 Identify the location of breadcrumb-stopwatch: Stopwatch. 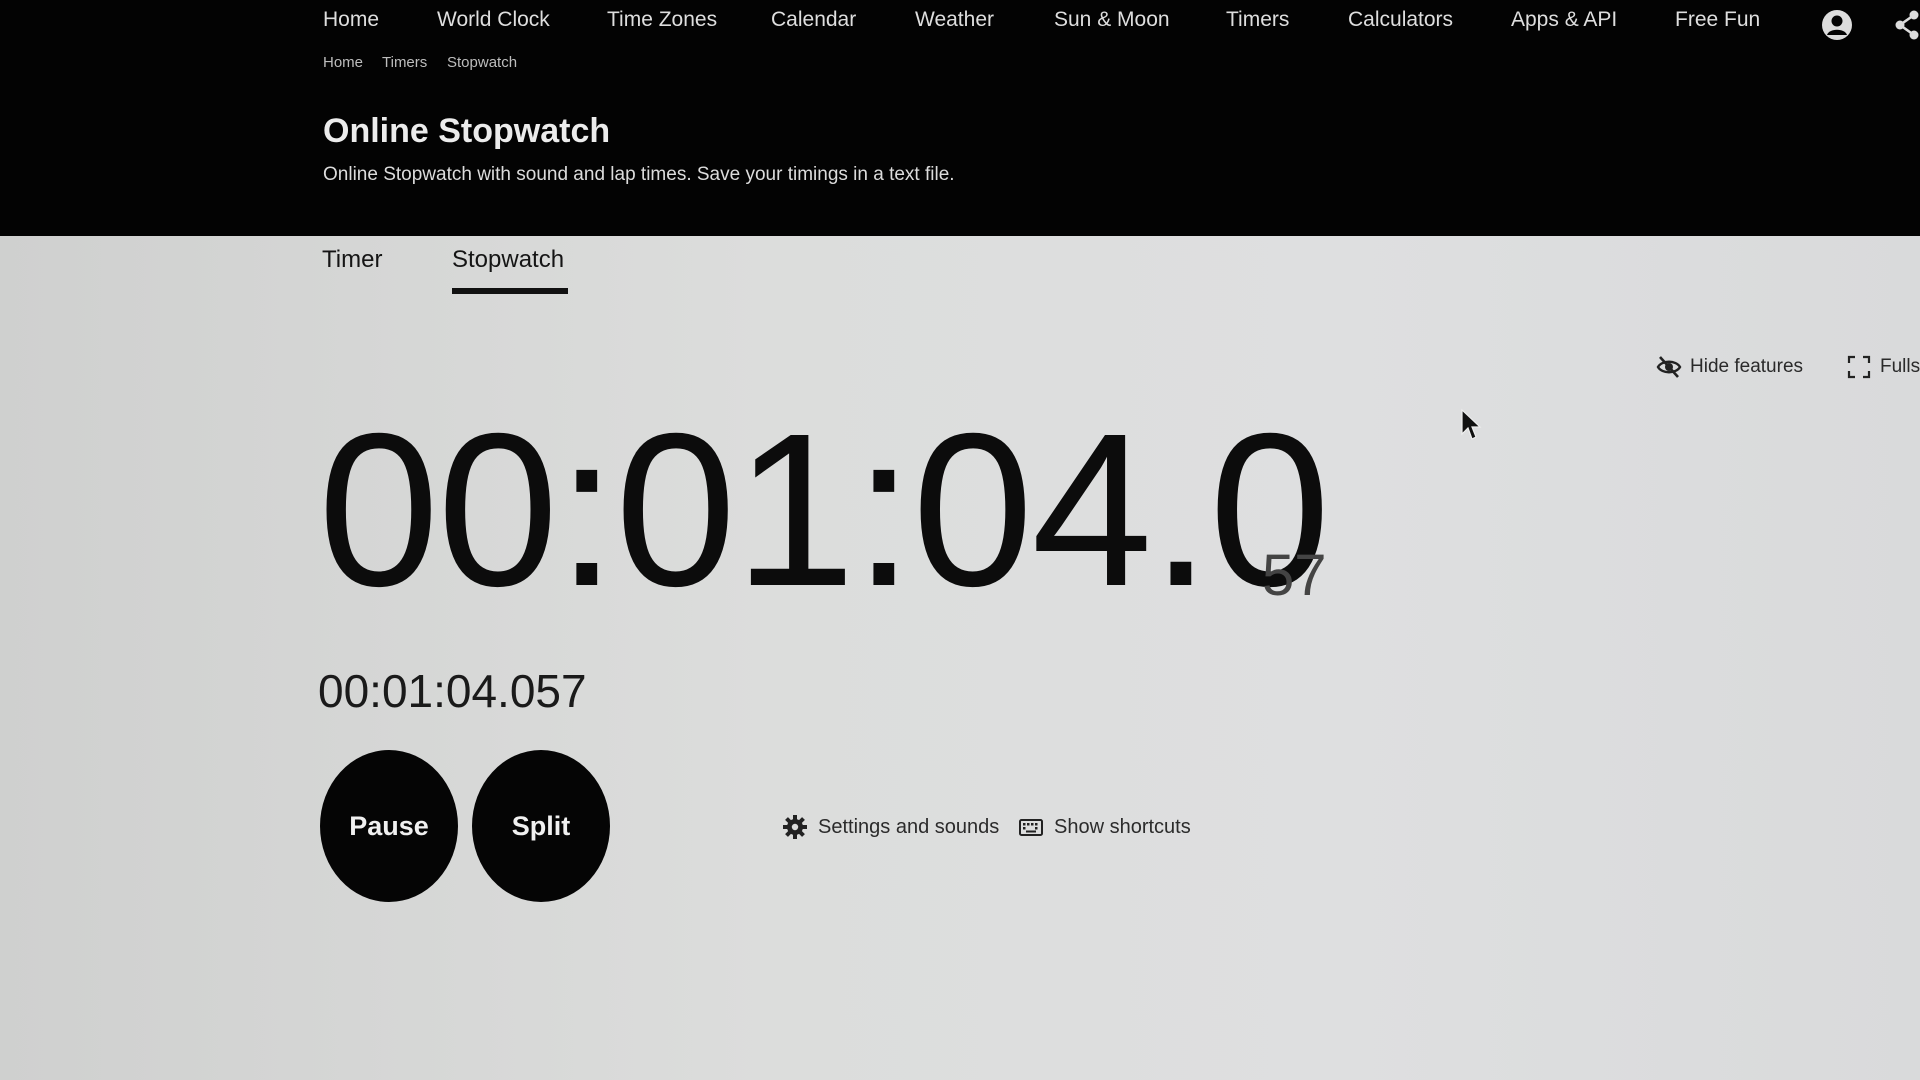
(482, 62).